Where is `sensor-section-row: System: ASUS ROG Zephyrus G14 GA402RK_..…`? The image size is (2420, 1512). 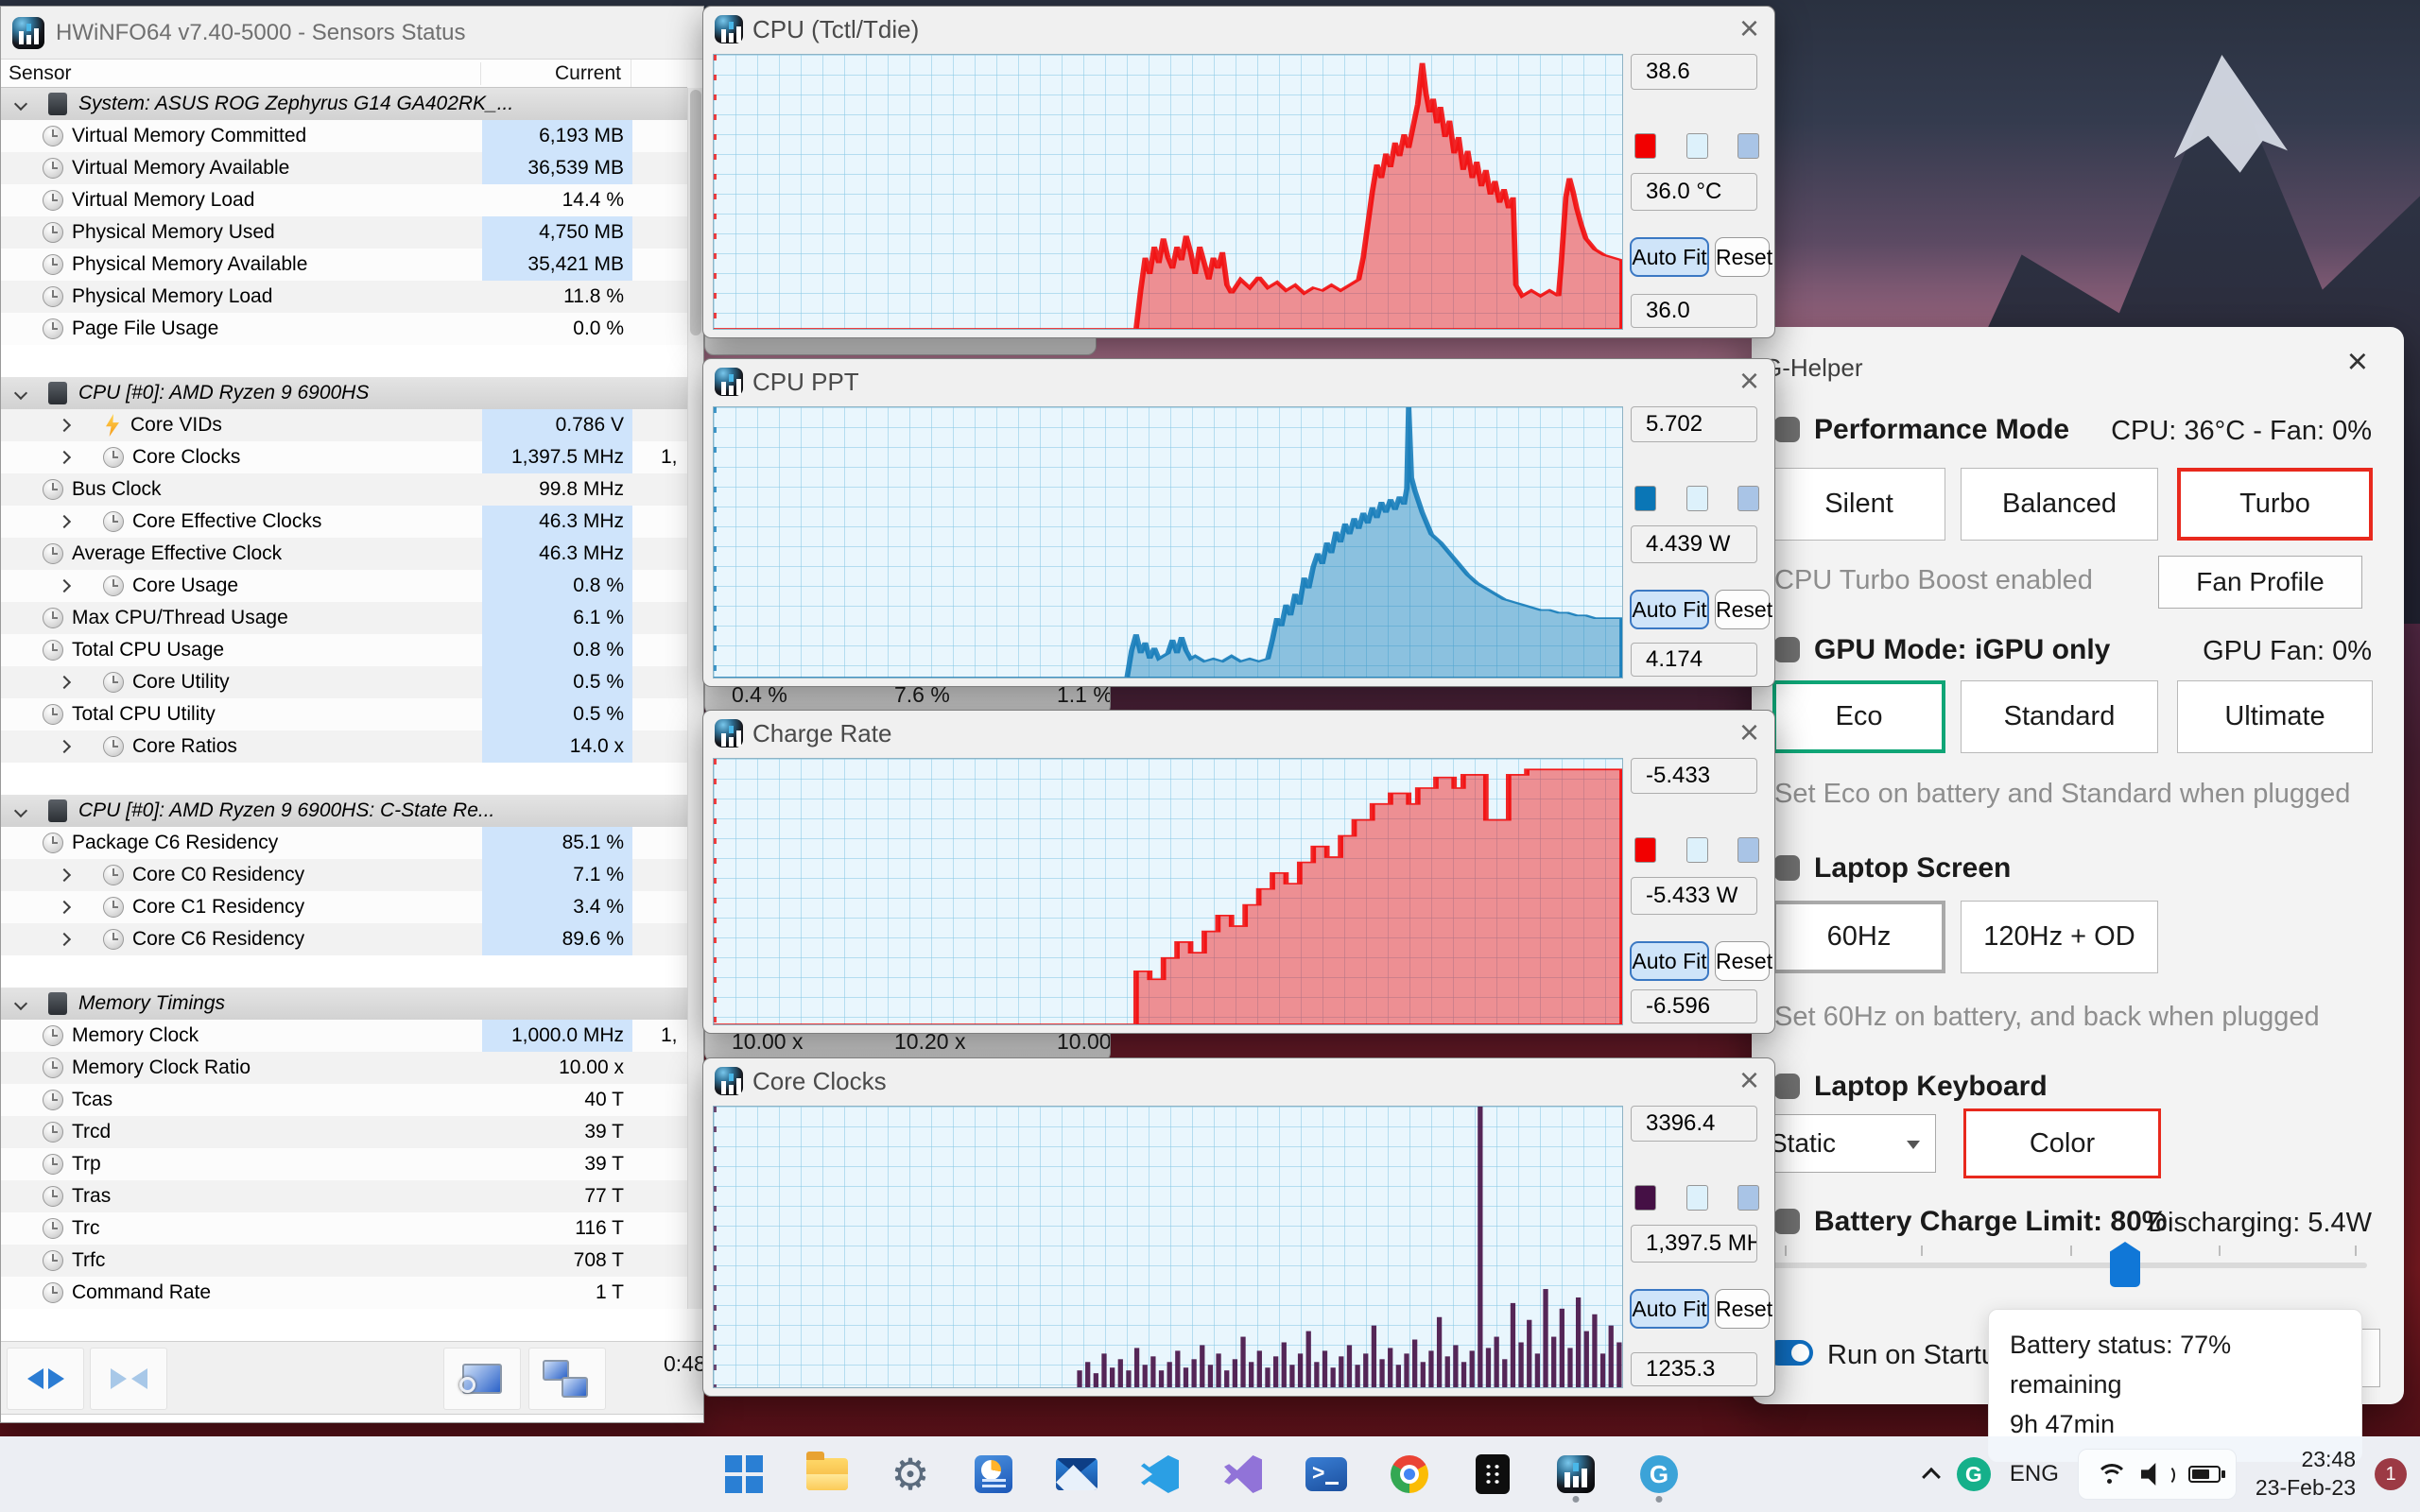
sensor-section-row: System: ASUS ROG Zephyrus G14 GA402RK_..… is located at coordinates (345, 104).